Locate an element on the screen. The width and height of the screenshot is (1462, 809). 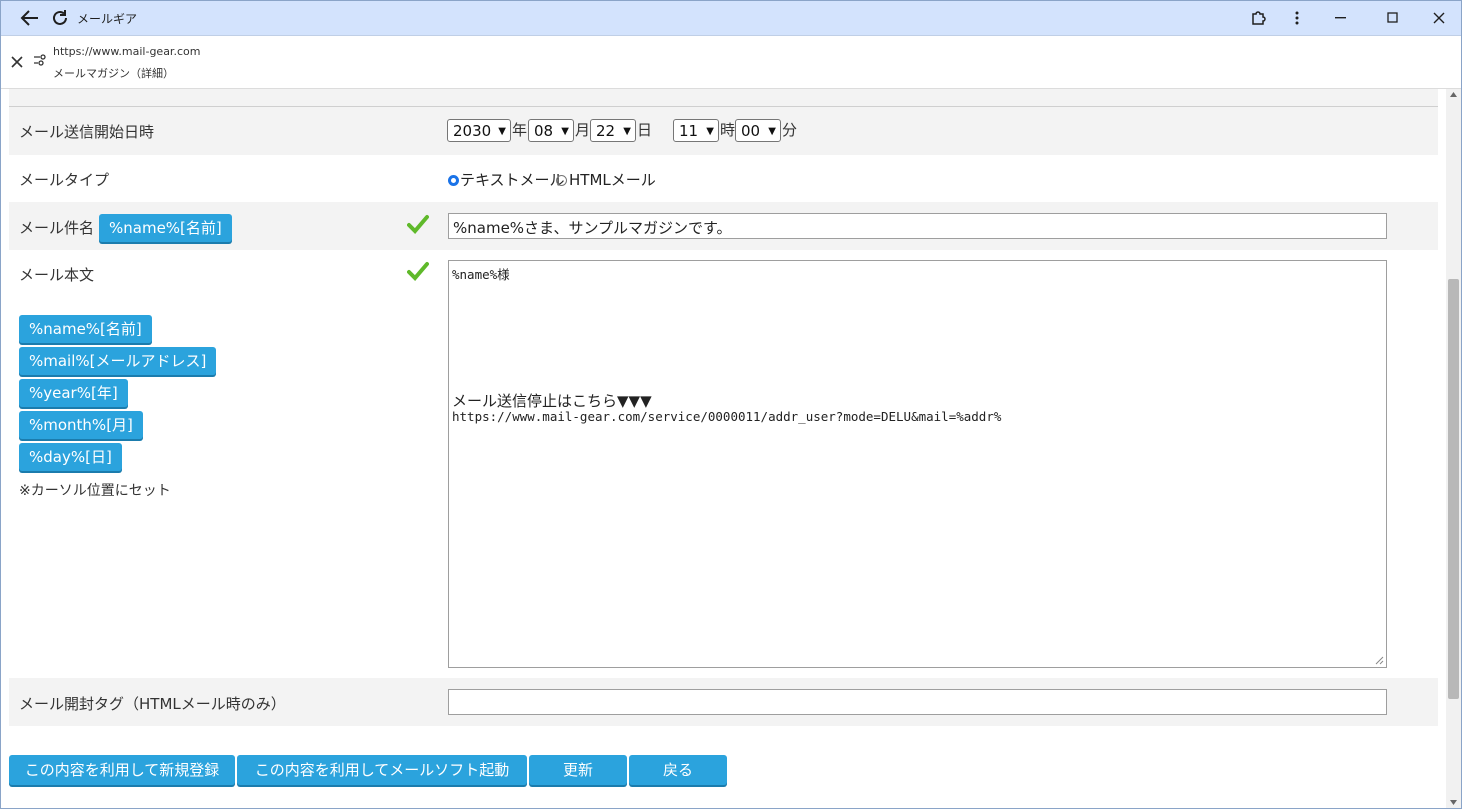
scroll-down-icon is located at coordinates (1453, 802).